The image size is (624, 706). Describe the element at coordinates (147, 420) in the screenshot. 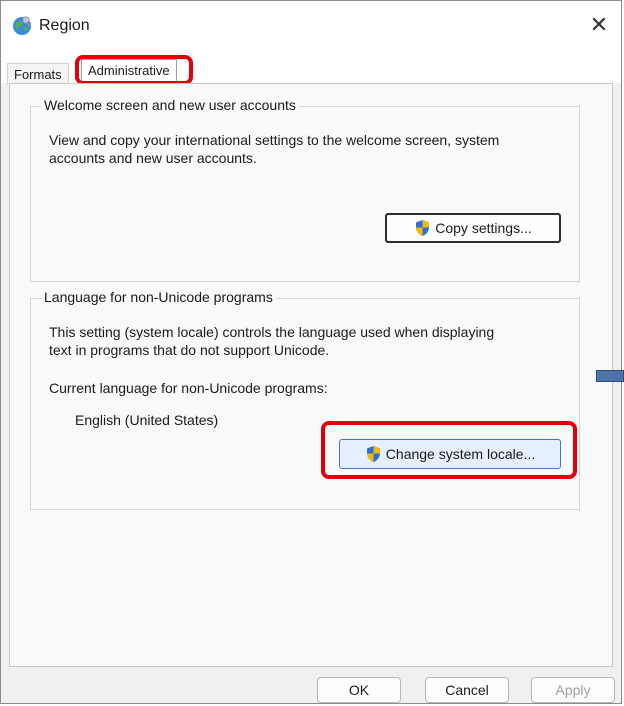

I see `current-language-value: English (United States)` at that location.